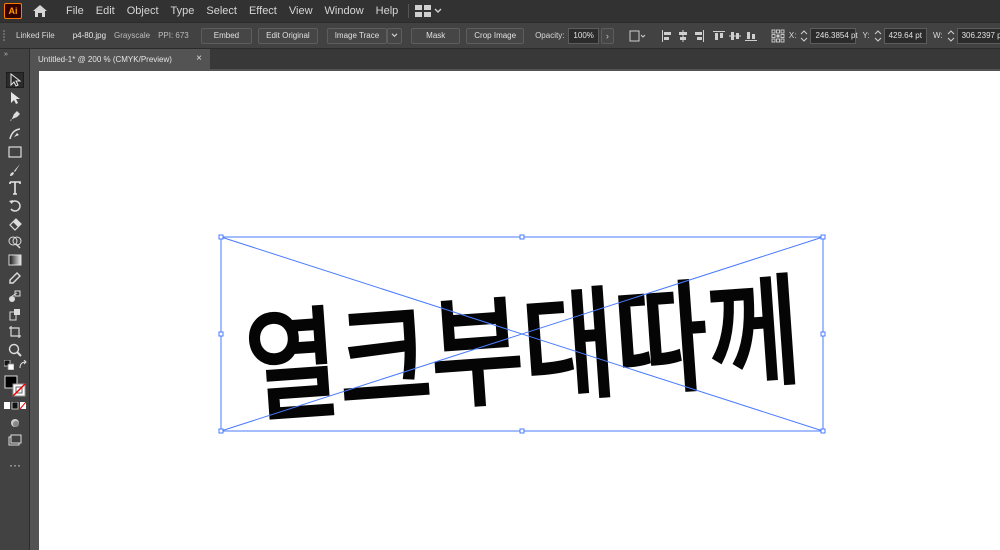 The image size is (1000, 550). Describe the element at coordinates (409, 11) in the screenshot. I see `menu-divider` at that location.